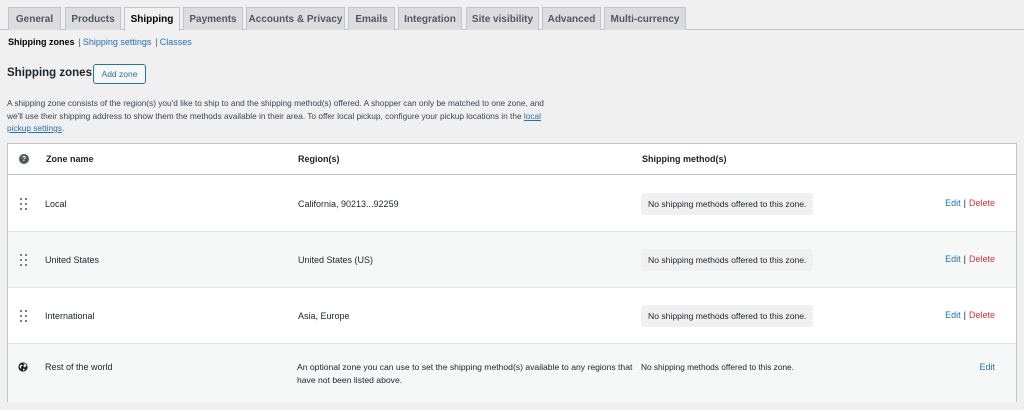 The width and height of the screenshot is (1024, 410). What do you see at coordinates (571, 18) in the screenshot?
I see `tab-advanced: Advanced` at bounding box center [571, 18].